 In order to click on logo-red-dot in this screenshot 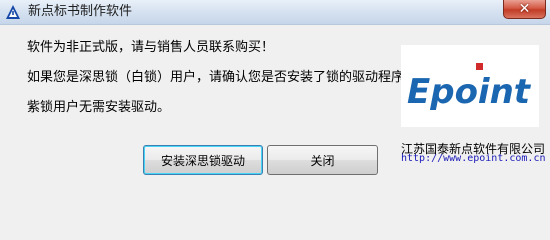, I will do `click(479, 66)`.